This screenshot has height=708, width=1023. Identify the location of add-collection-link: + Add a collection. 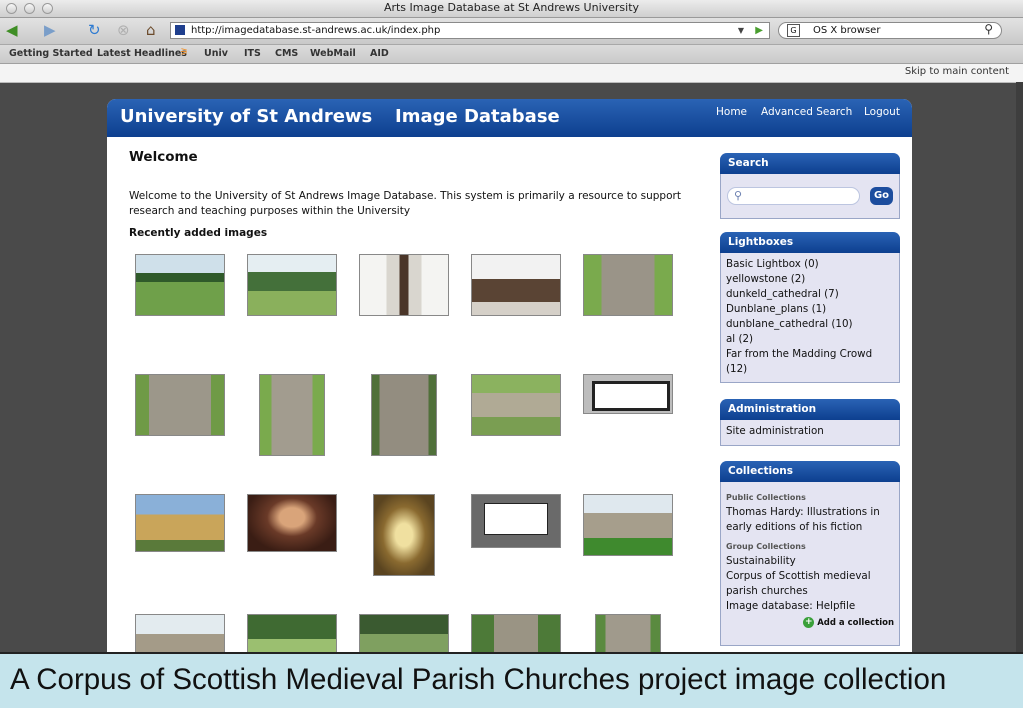
(810, 623).